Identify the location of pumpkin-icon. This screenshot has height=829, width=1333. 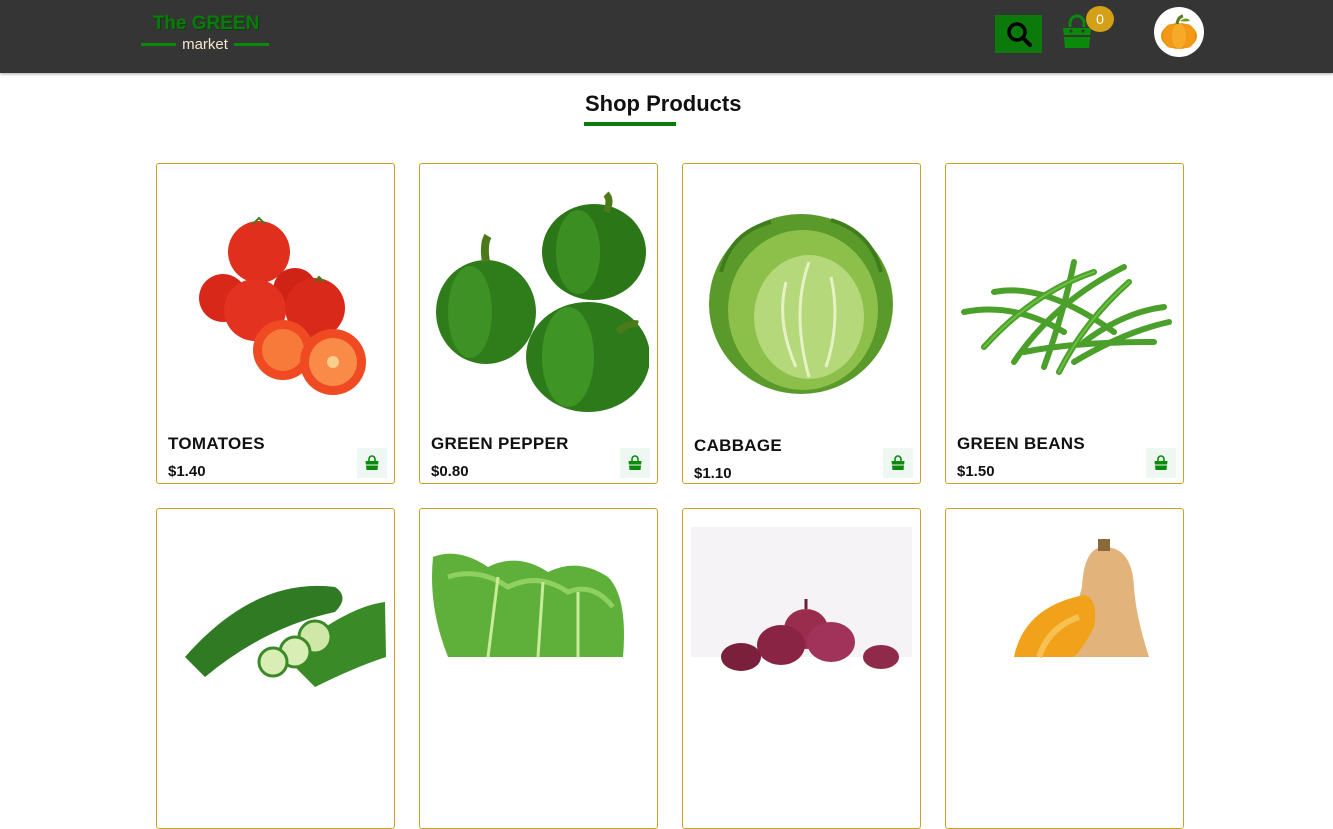
(1179, 31).